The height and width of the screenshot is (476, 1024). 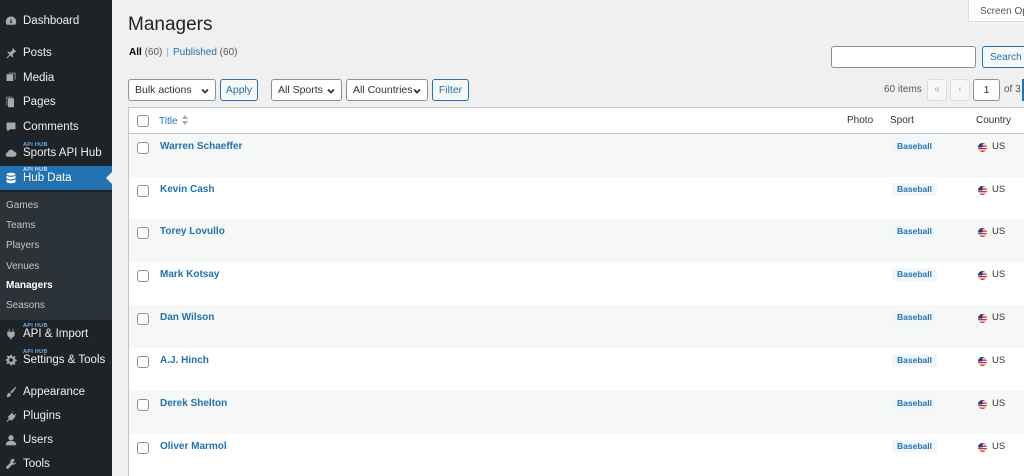 I want to click on table-row: Torey Lovullo Baseball US, so click(x=576, y=240).